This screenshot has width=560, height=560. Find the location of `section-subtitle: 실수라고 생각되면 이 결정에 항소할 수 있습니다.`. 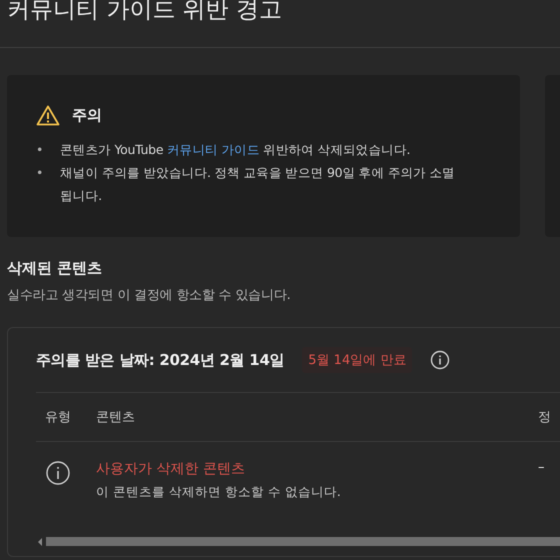

section-subtitle: 실수라고 생각되면 이 결정에 항소할 수 있습니다. is located at coordinates (149, 295).